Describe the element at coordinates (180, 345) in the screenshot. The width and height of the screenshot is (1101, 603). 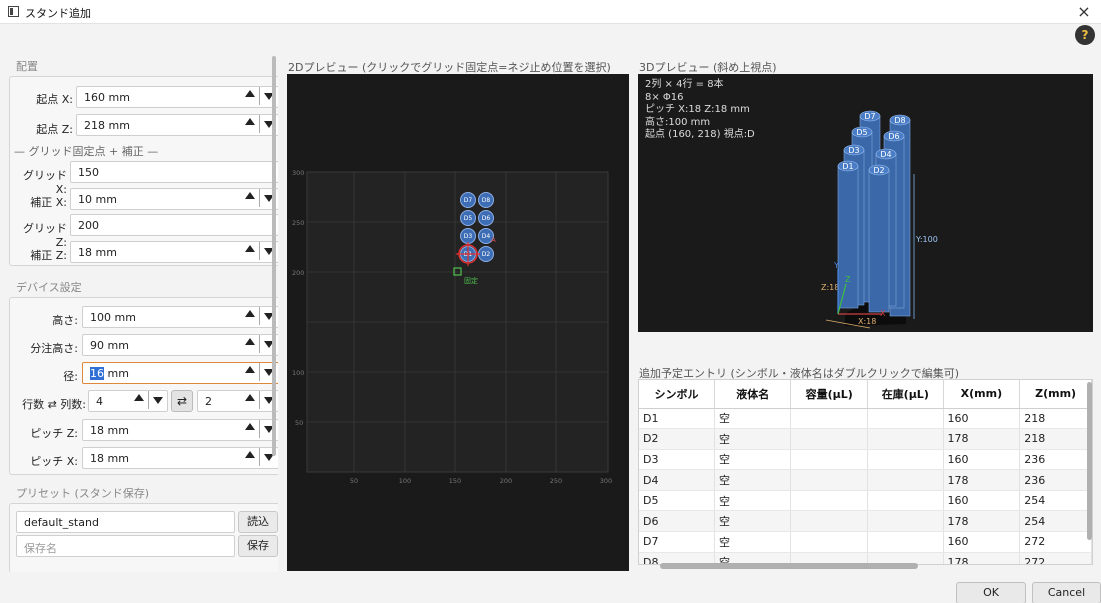
I see `dispense-height-field: 90 mm` at that location.